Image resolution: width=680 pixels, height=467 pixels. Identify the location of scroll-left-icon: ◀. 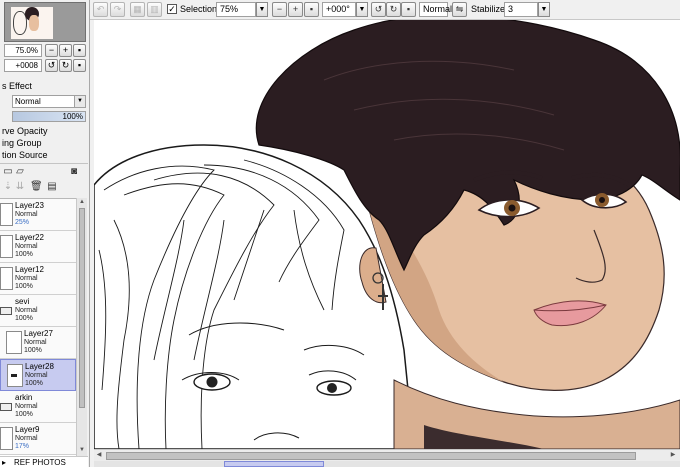
(99, 455).